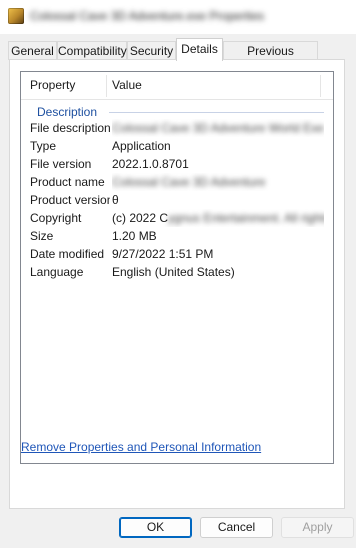  What do you see at coordinates (127, 85) in the screenshot?
I see `column-header-value: Value` at bounding box center [127, 85].